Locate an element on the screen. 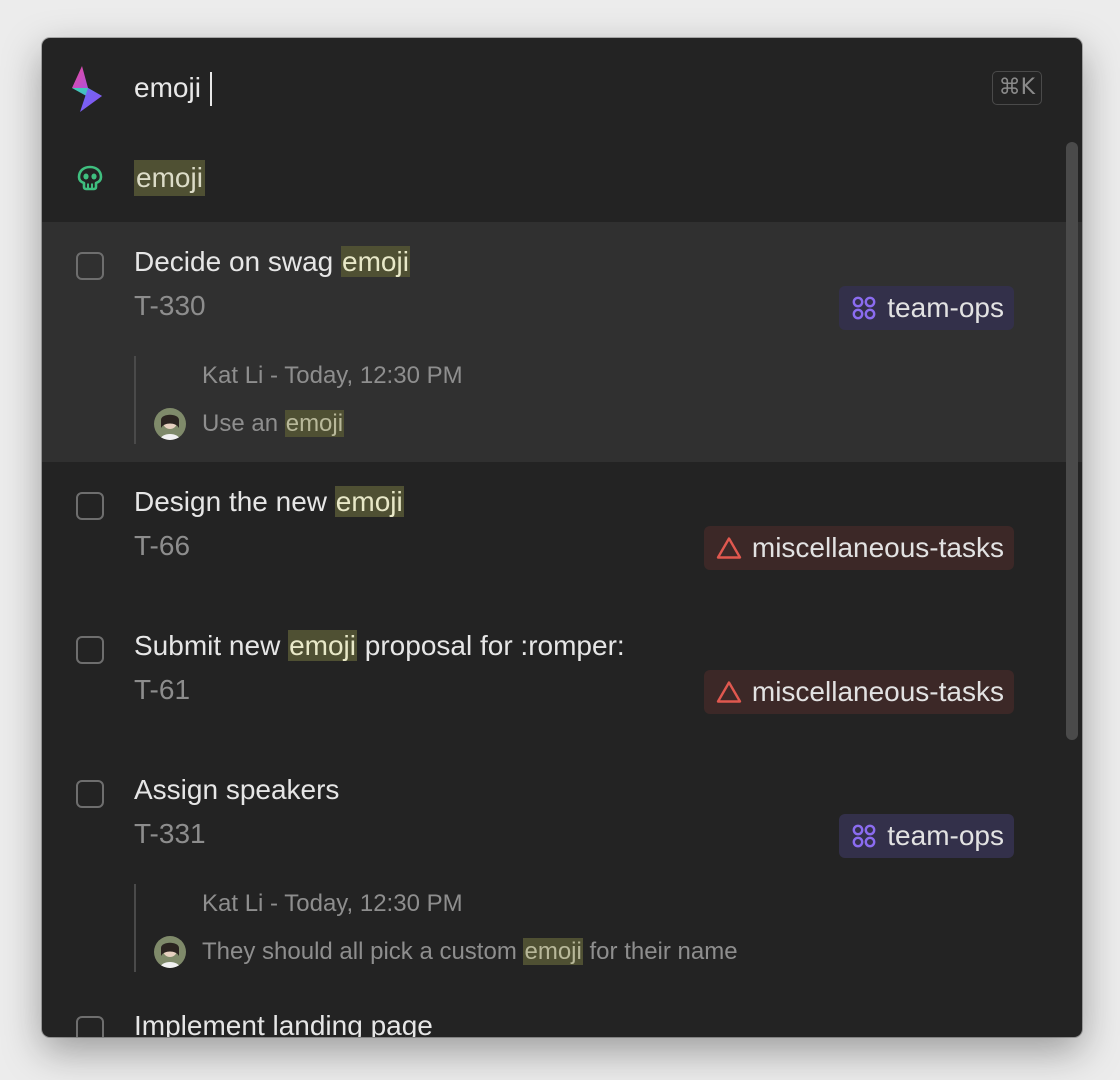  alien-emoji-icon is located at coordinates (90, 178).